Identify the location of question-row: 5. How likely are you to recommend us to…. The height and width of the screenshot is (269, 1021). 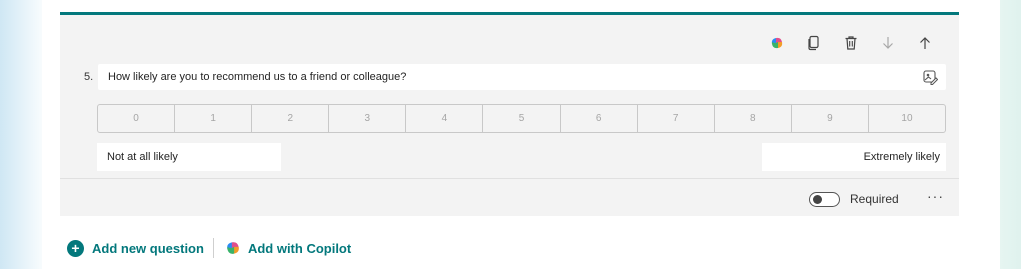
(515, 77).